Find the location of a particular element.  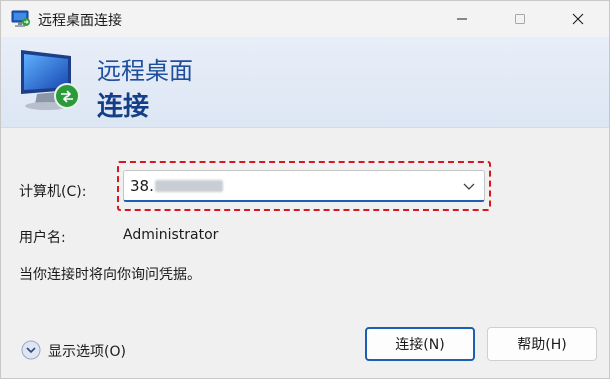

close-icon is located at coordinates (578, 19).